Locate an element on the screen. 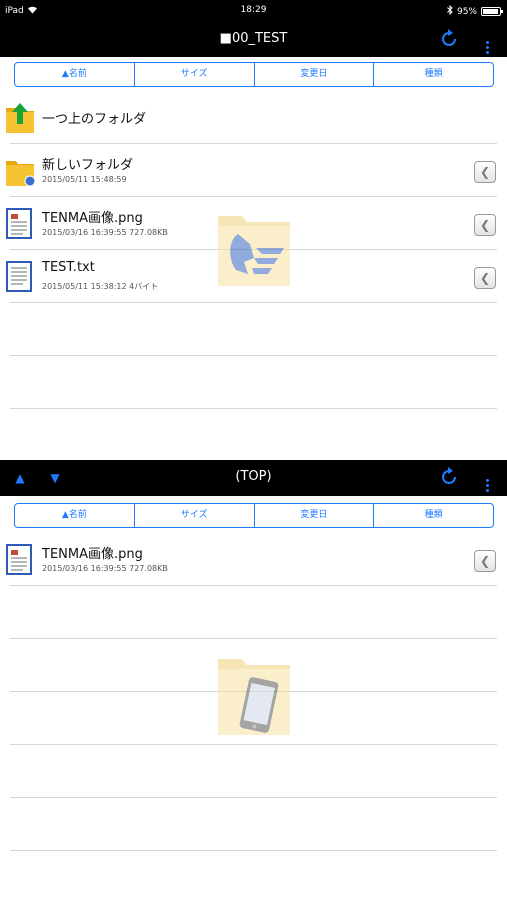 The image size is (507, 900). item-meta: 2015/05/11 15:48:59 is located at coordinates (84, 179).